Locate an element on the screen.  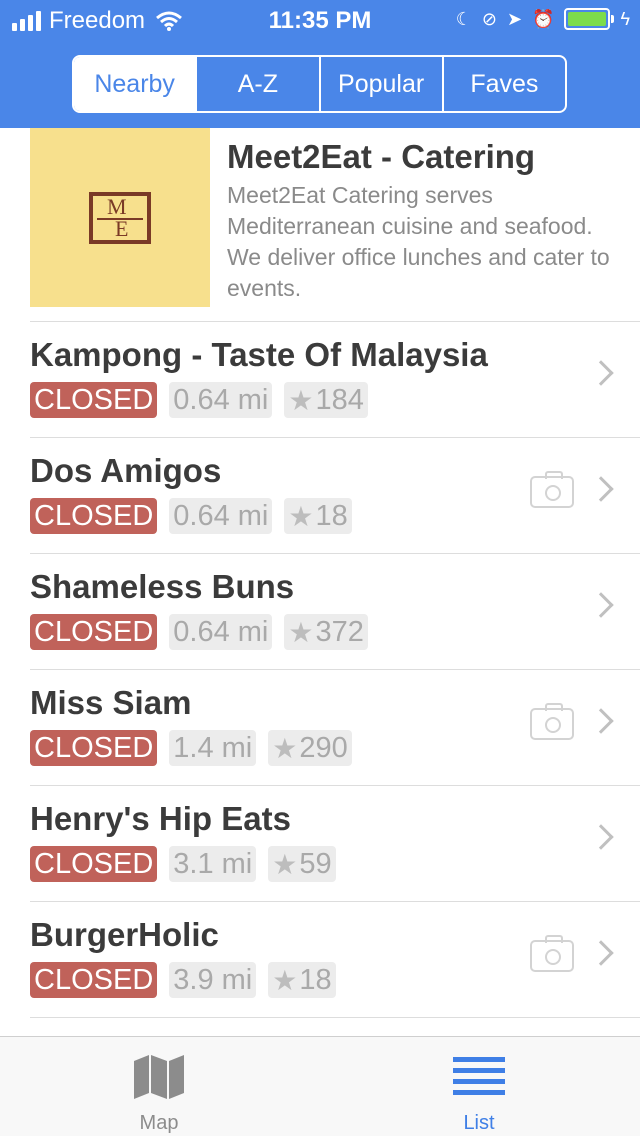
restaurant-name: Henry's Hip Eats is located at coordinates (160, 818).